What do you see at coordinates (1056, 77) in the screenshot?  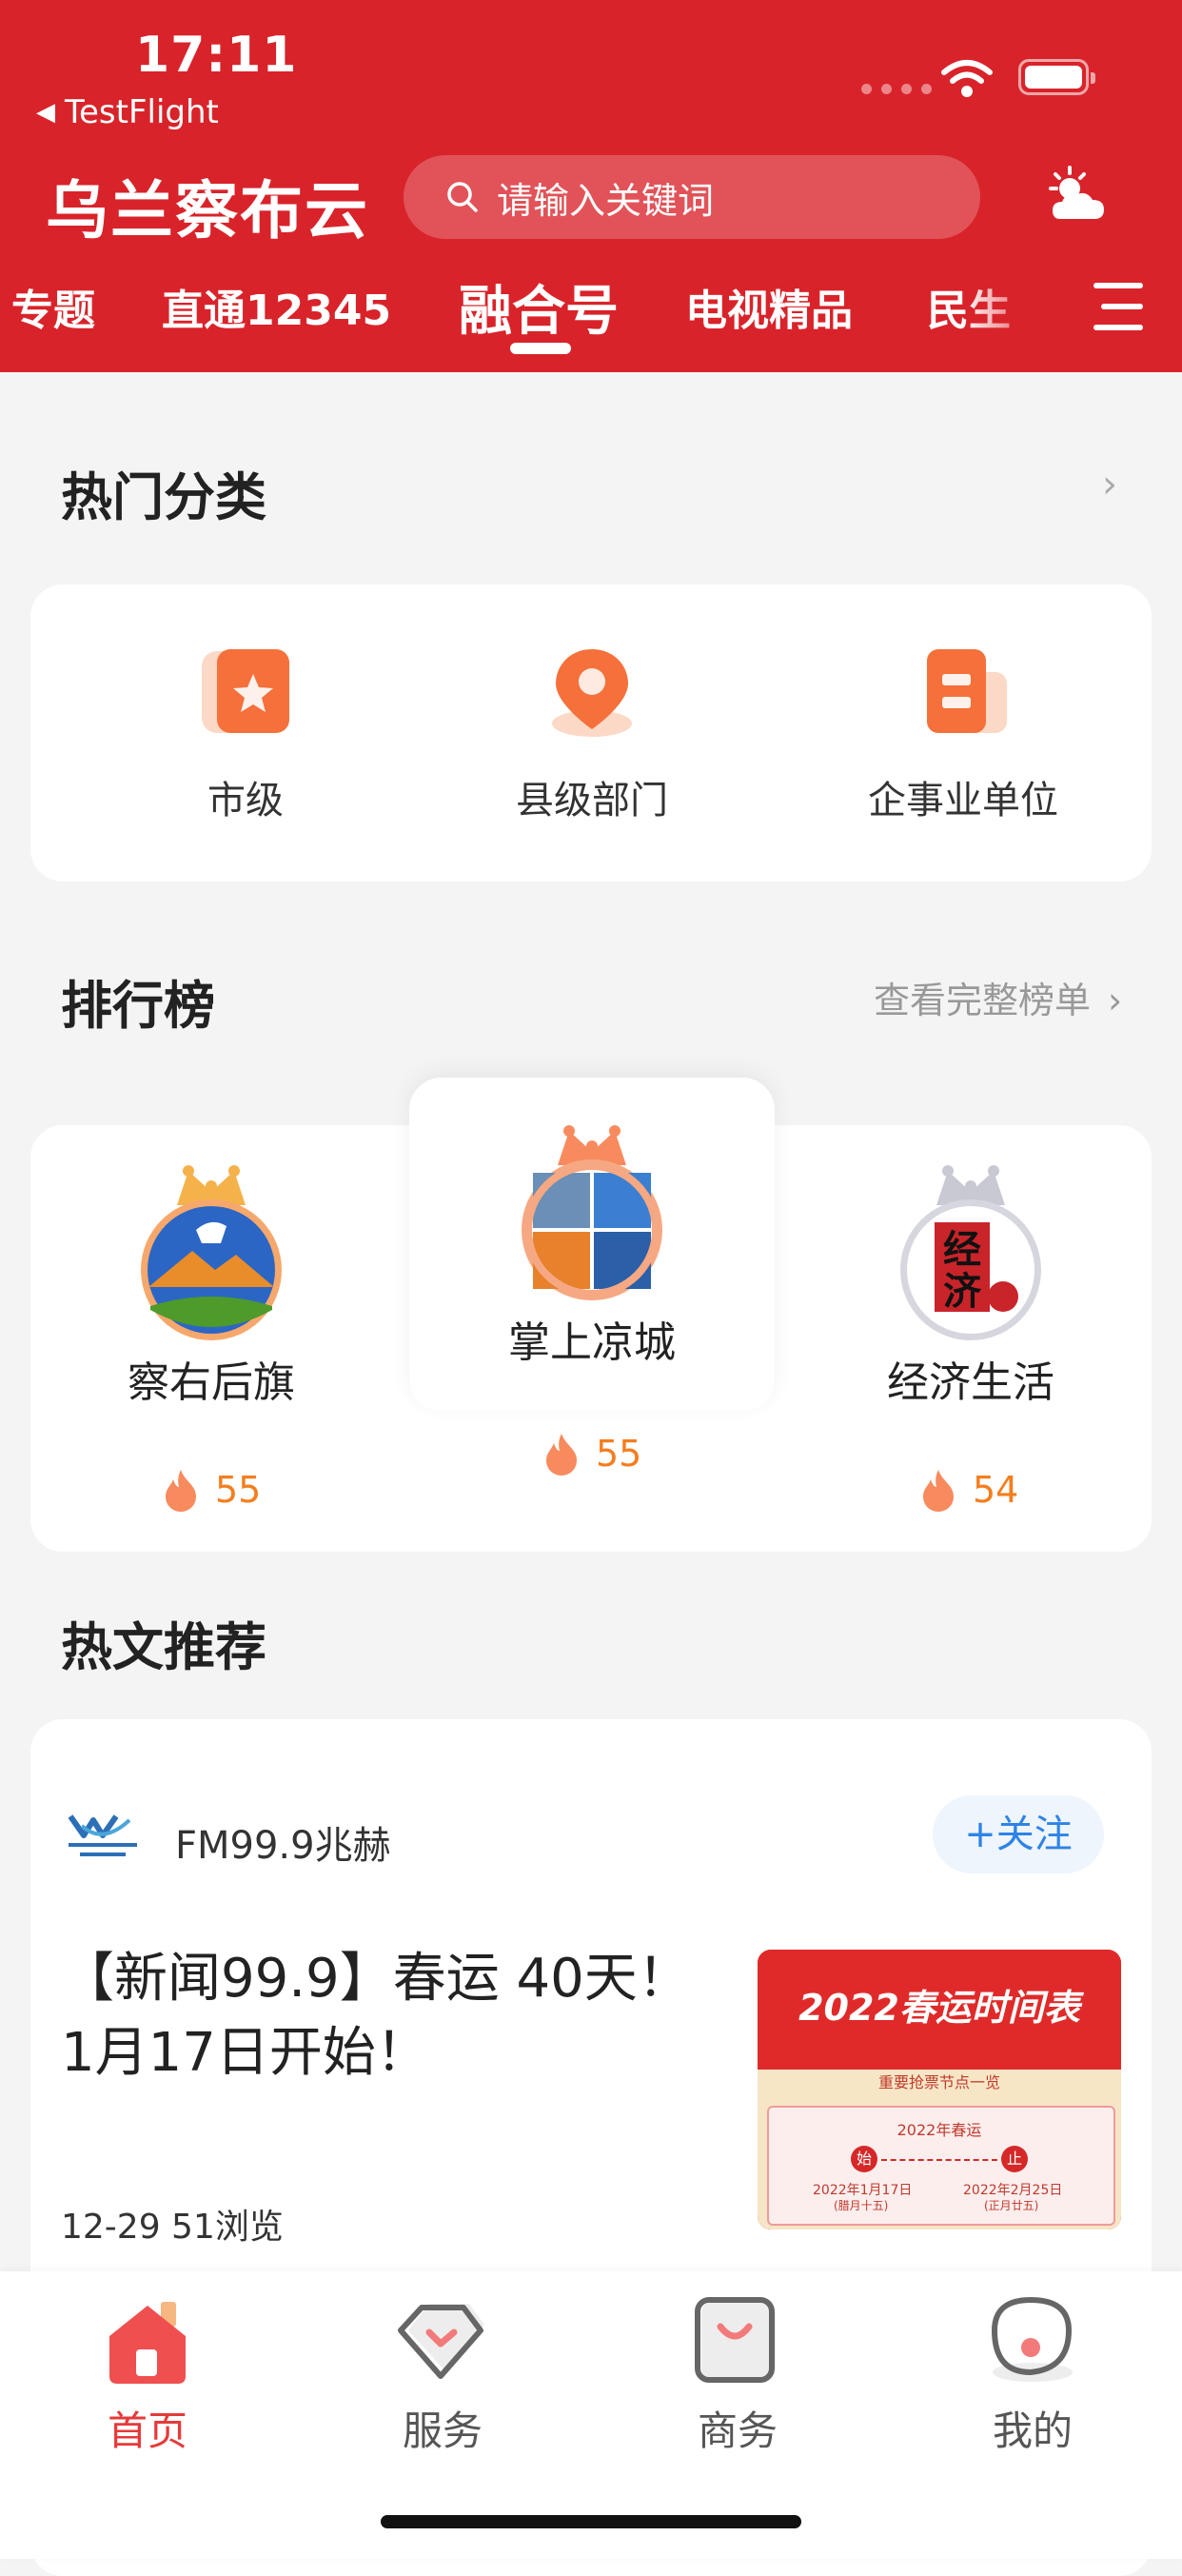 I see `battery-icon` at bounding box center [1056, 77].